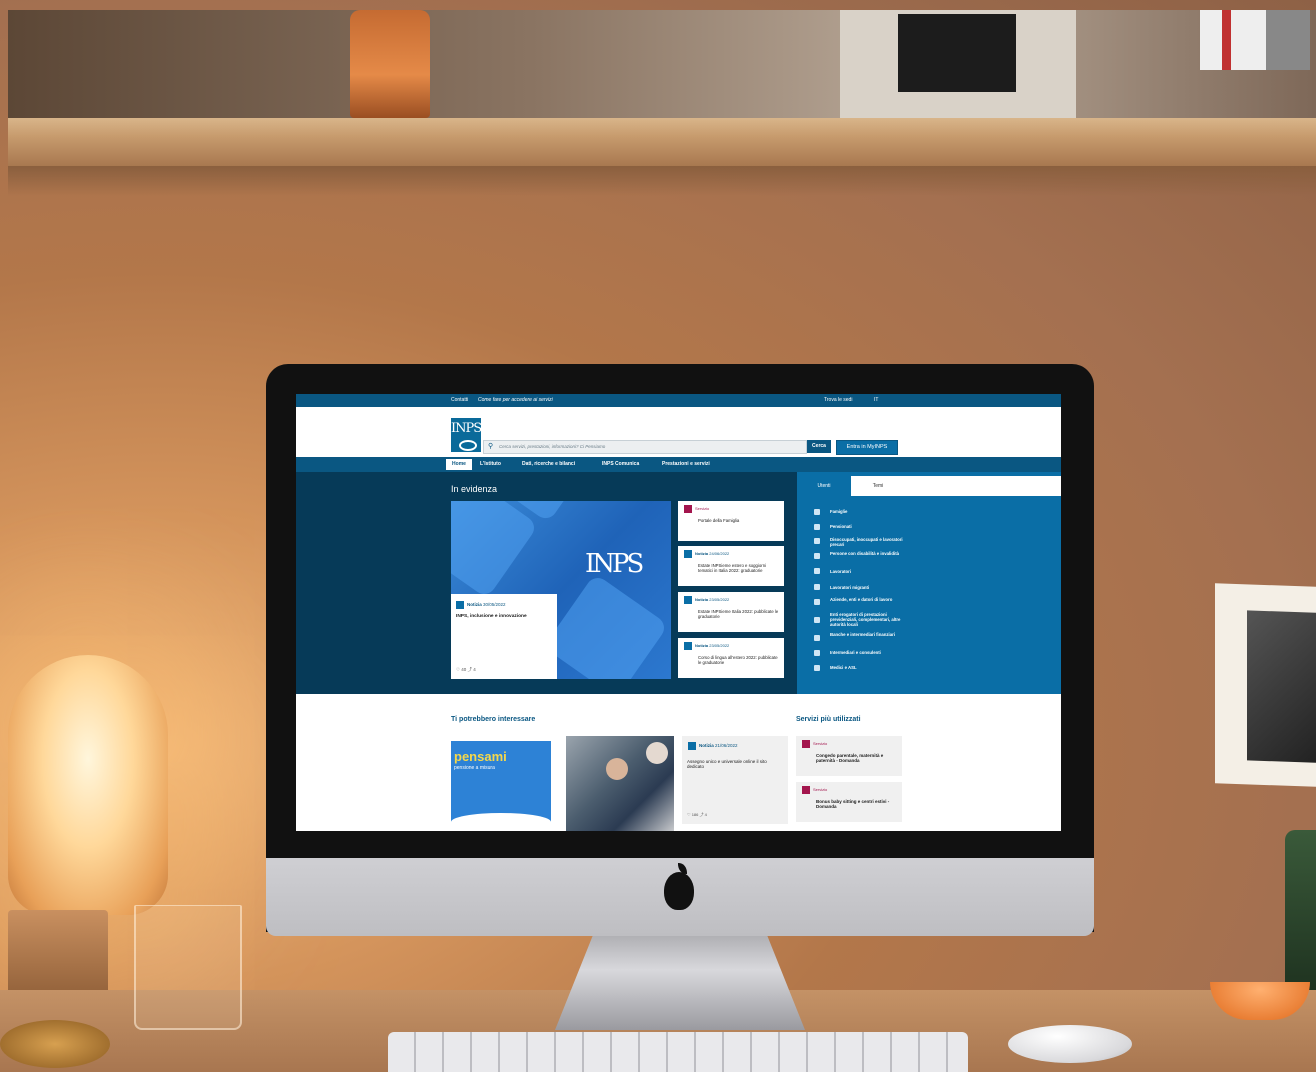  I want to click on card-meta: Notizia 30/05/2022, so click(481, 605).